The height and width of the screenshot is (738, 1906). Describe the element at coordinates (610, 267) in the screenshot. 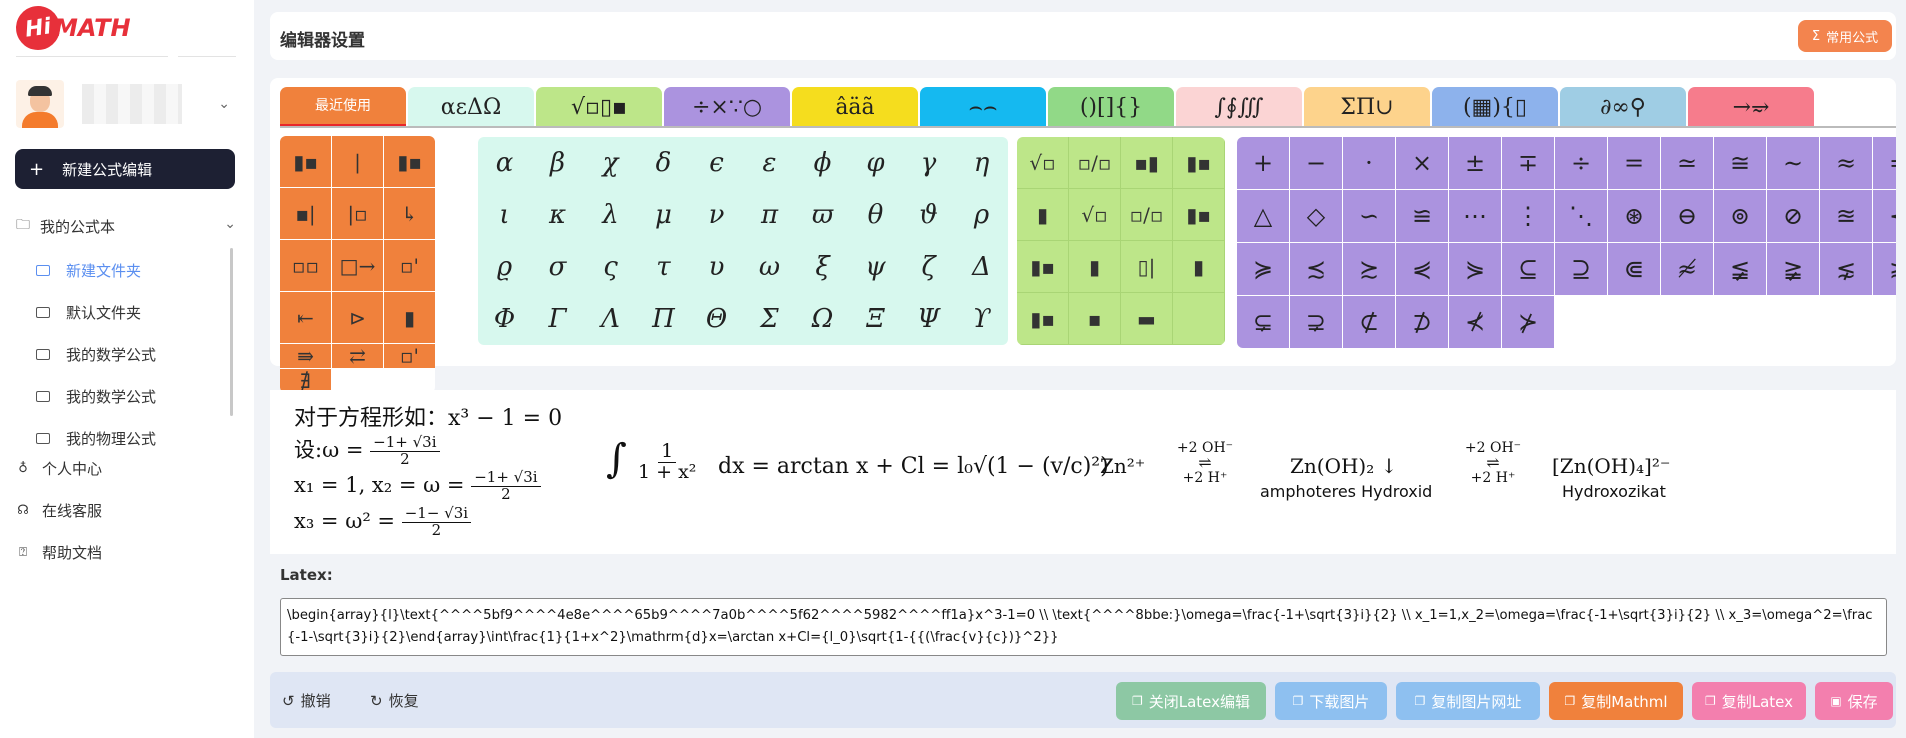

I see `greek-symbol-button: ς` at that location.